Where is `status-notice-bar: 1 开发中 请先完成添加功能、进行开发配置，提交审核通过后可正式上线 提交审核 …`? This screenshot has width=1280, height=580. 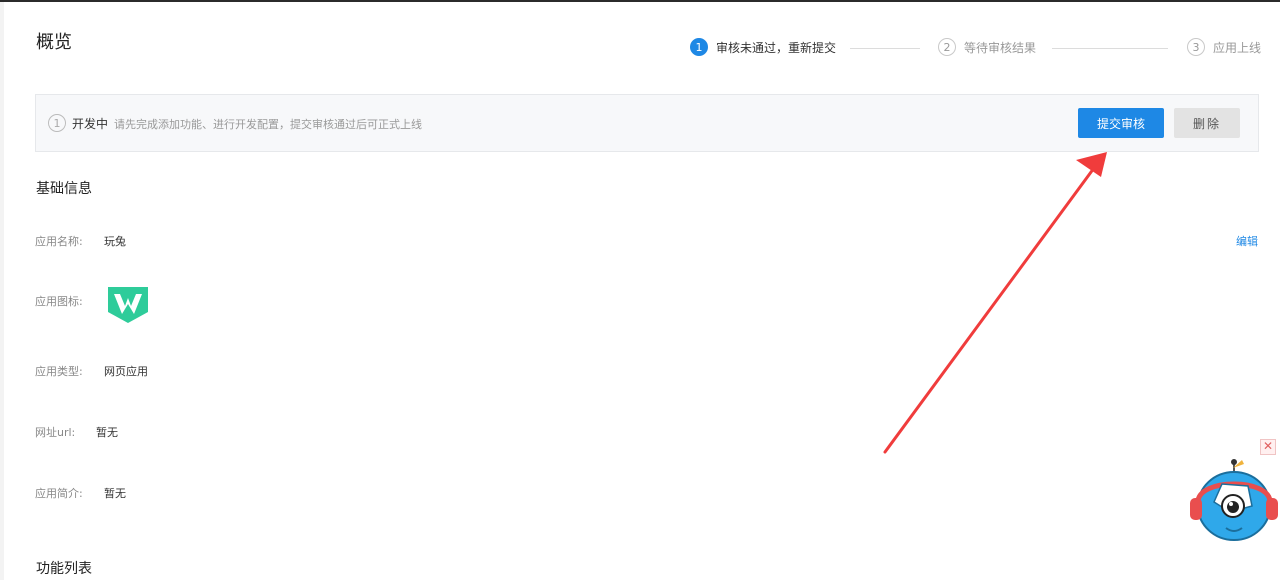 status-notice-bar: 1 开发中 请先完成添加功能、进行开发配置，提交审核通过后可正式上线 提交审核 … is located at coordinates (647, 123).